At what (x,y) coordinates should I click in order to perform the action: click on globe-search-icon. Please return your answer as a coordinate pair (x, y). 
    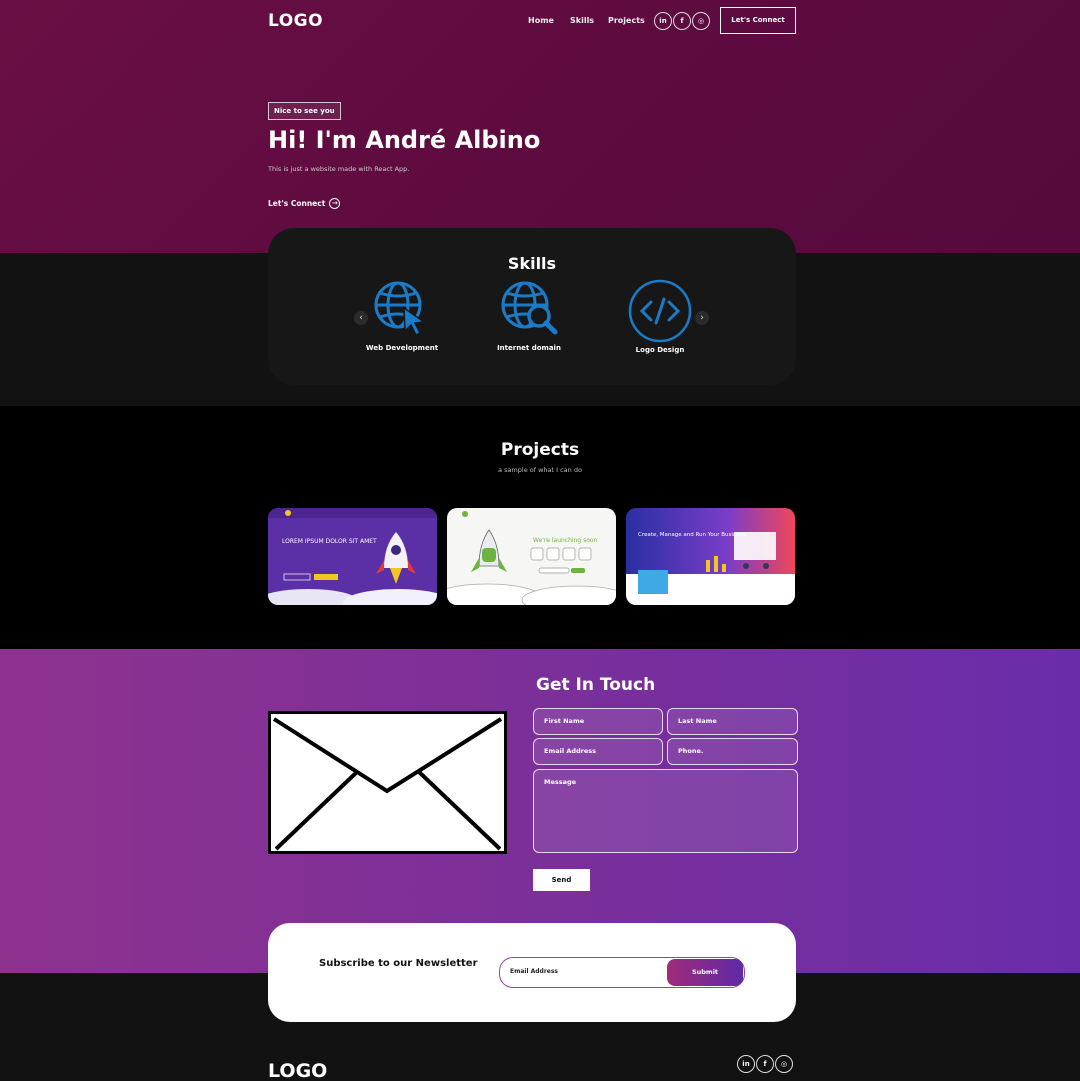
    Looking at the image, I should click on (529, 308).